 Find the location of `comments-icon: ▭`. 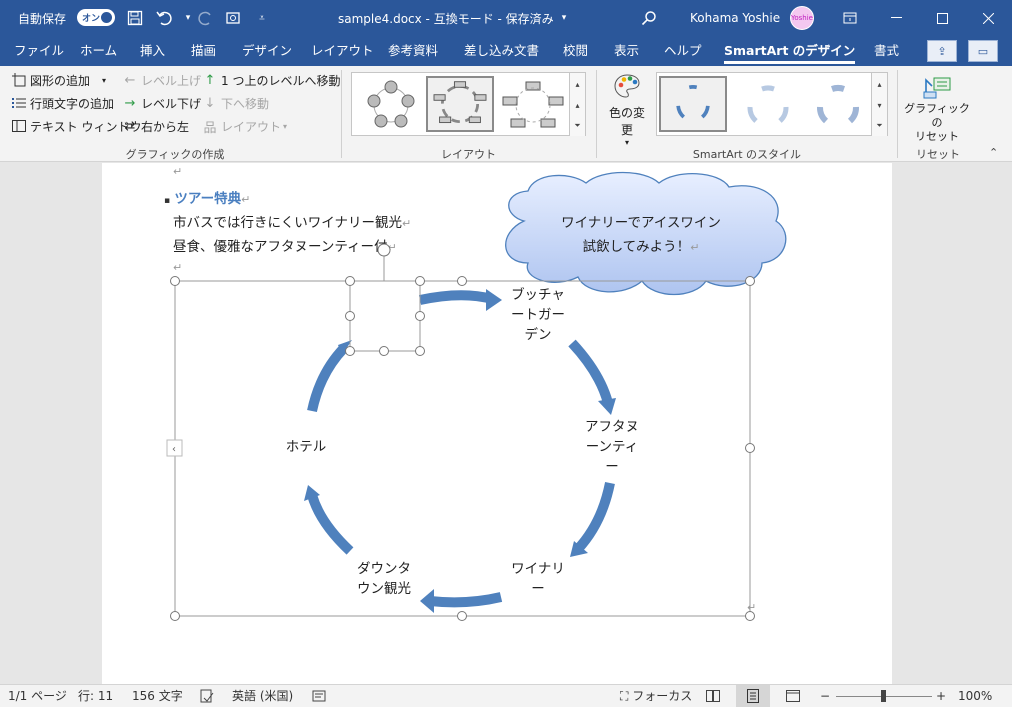

comments-icon: ▭ is located at coordinates (983, 51).